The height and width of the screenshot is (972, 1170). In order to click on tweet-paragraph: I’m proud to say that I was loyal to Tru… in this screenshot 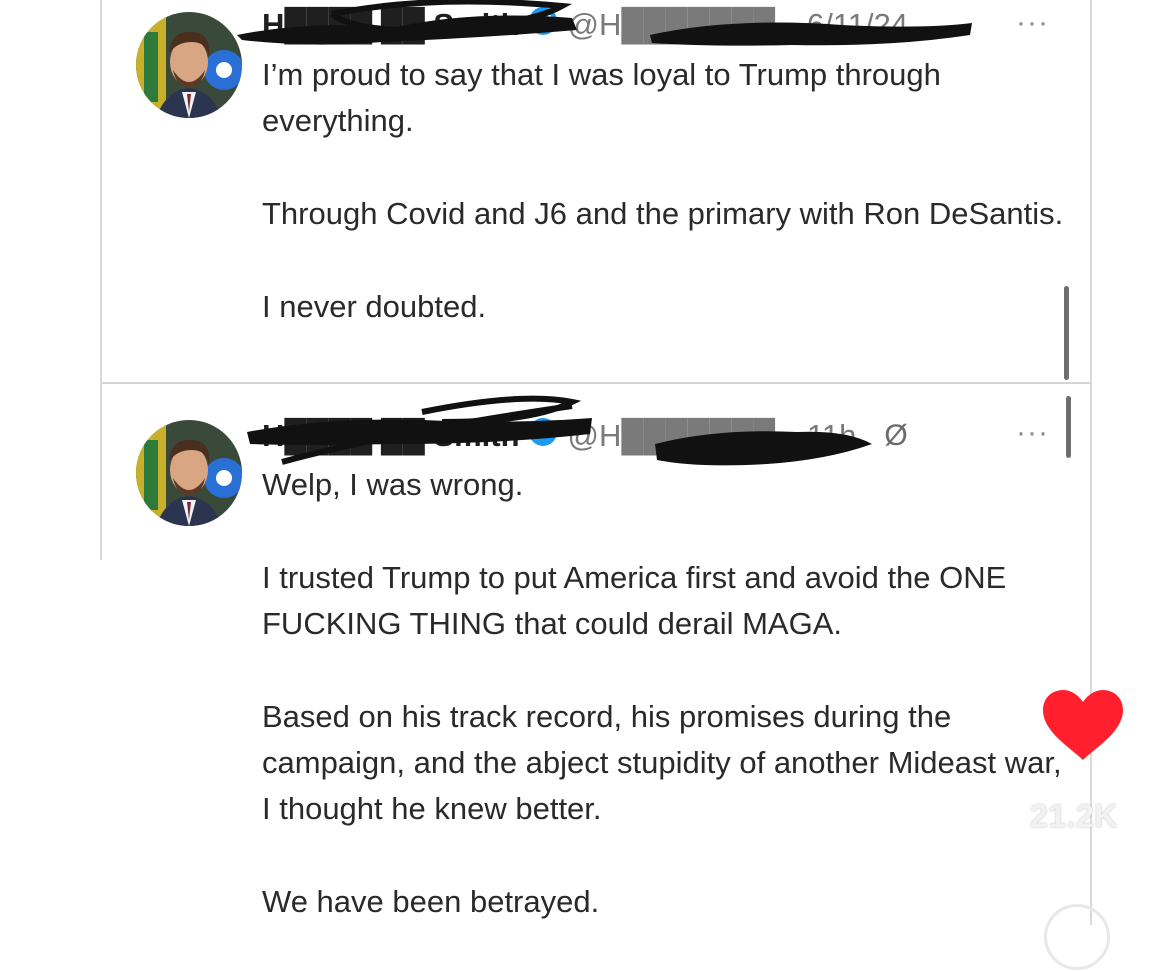, I will do `click(601, 97)`.